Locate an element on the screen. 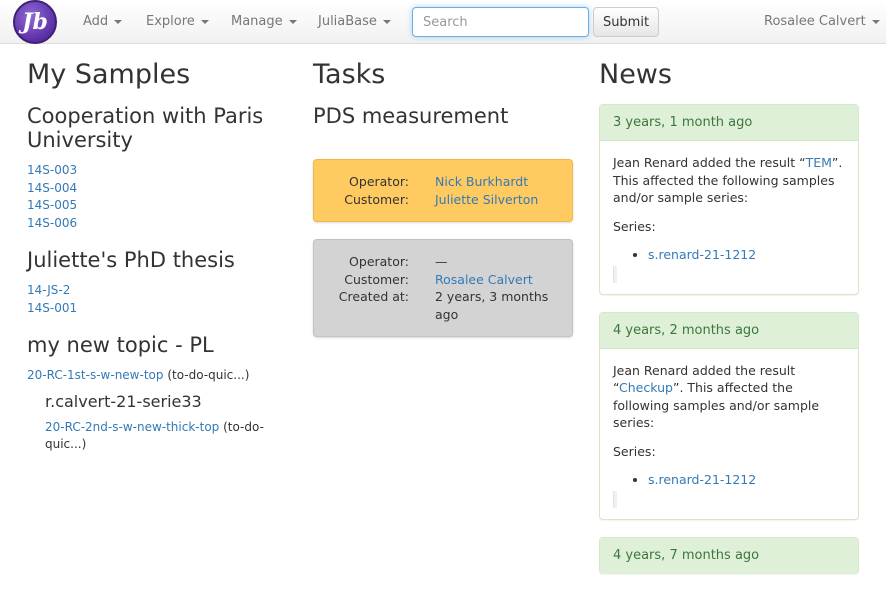 The height and width of the screenshot is (610, 886). customer-link: Rosalee Calvert is located at coordinates (484, 279).